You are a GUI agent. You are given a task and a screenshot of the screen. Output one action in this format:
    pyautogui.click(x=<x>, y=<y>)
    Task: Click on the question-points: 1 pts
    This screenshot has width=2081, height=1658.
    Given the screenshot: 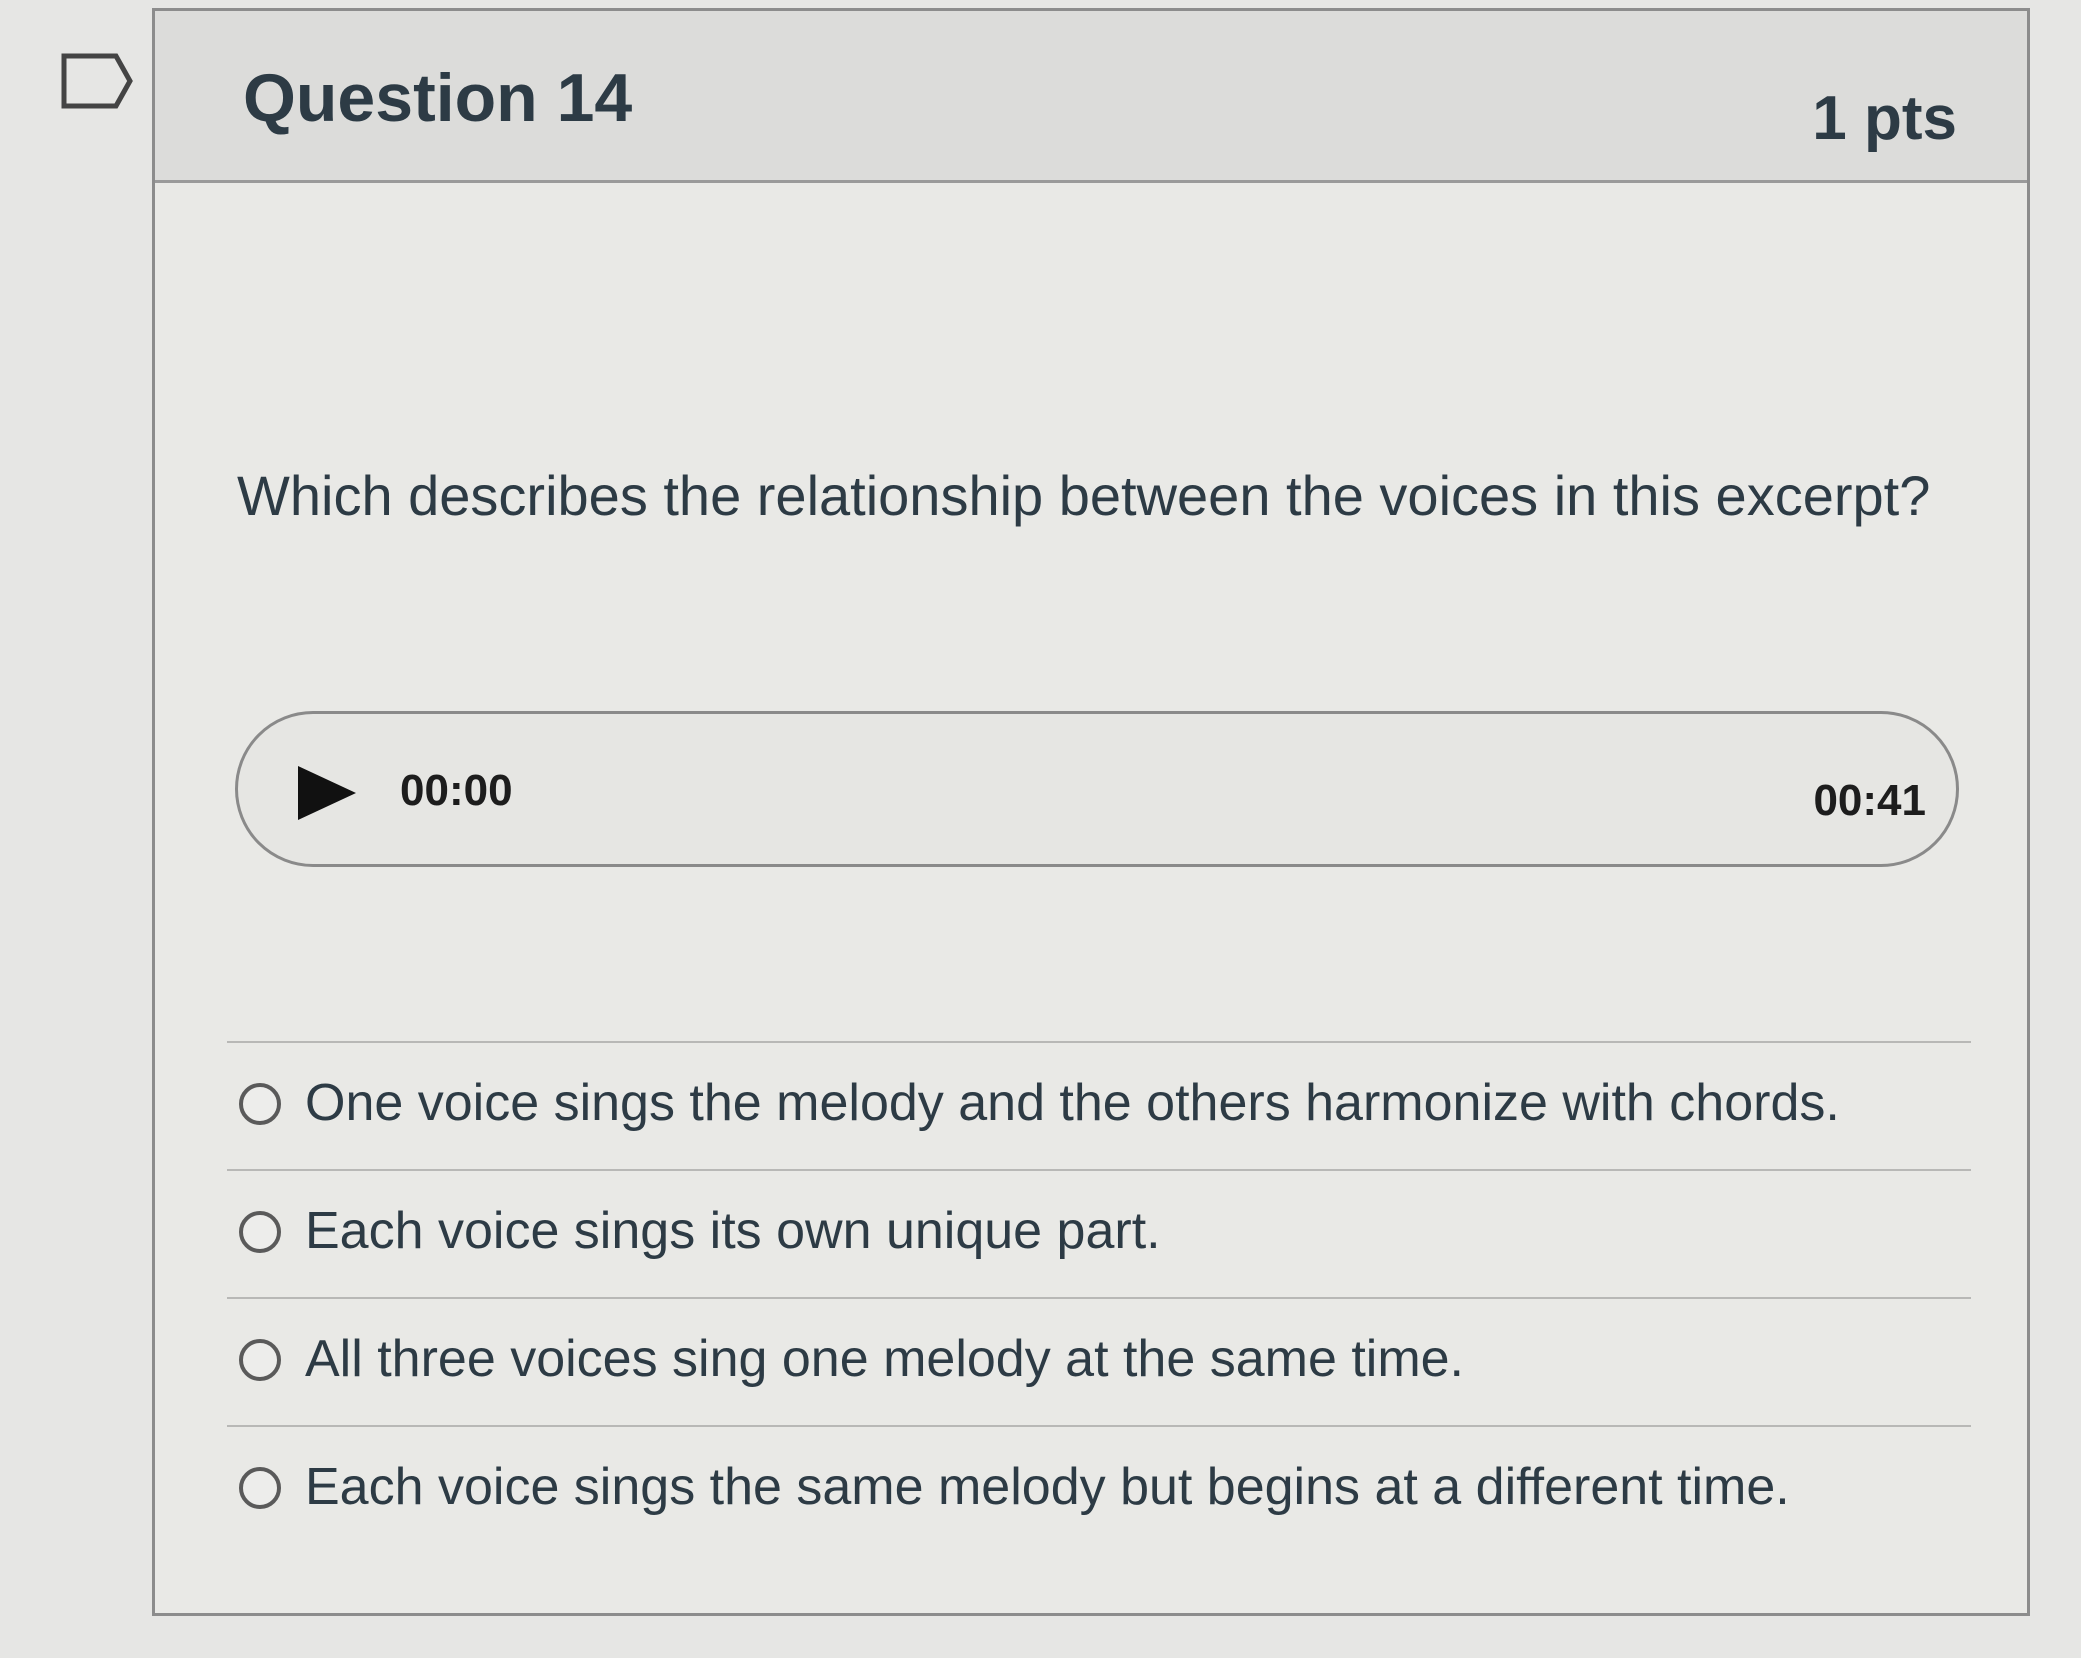 What is the action you would take?
    pyautogui.click(x=1884, y=118)
    